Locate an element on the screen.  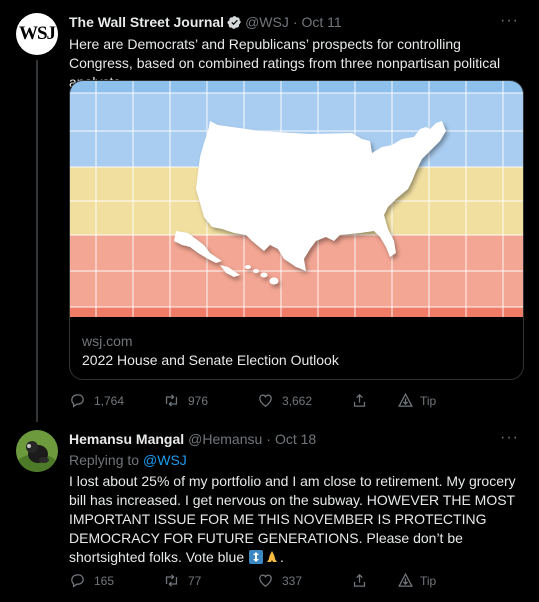
retweet-count: 77 is located at coordinates (195, 580).